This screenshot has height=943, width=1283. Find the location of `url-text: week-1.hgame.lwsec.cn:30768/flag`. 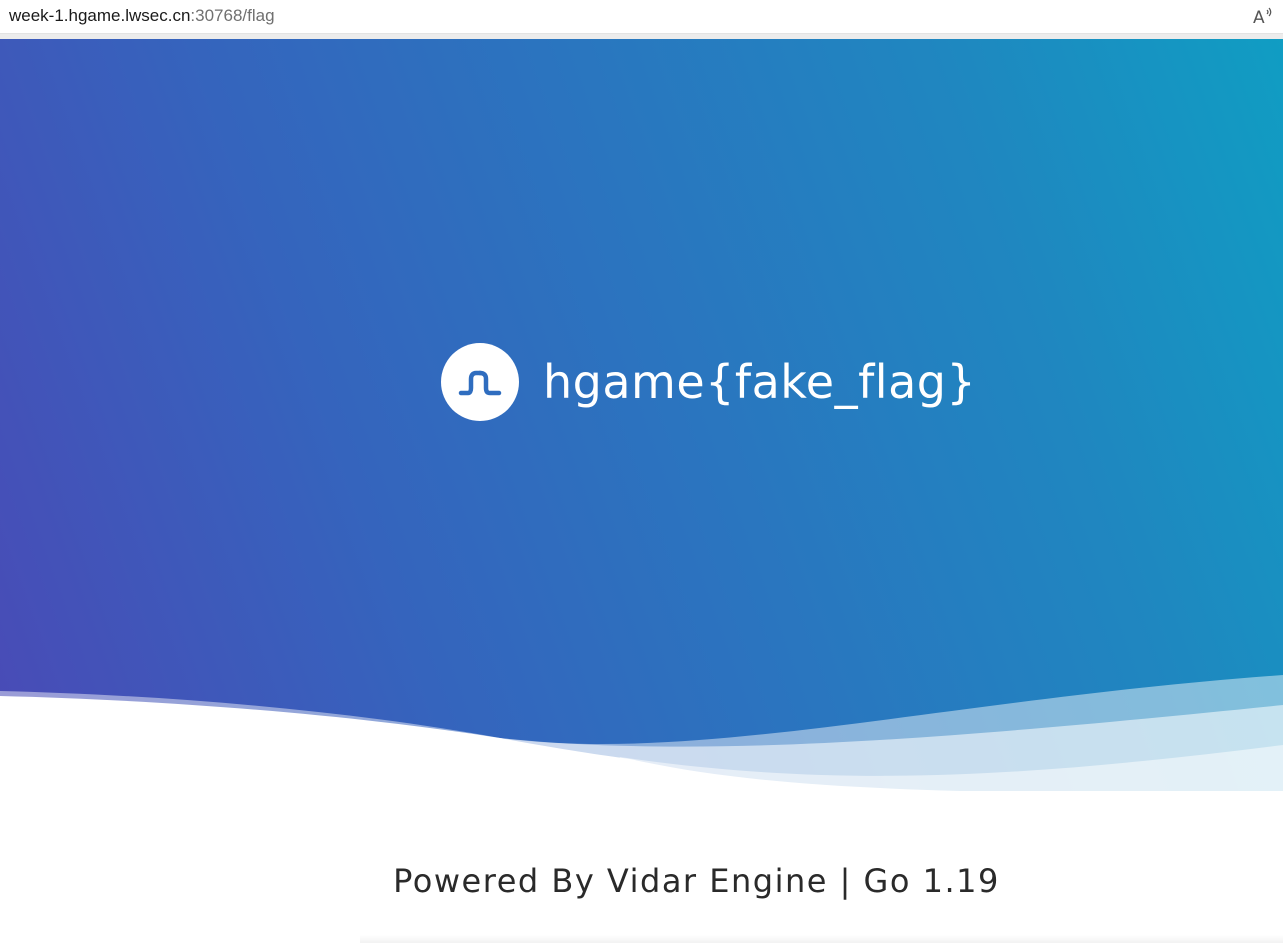

url-text: week-1.hgame.lwsec.cn:30768/flag is located at coordinates (142, 16).